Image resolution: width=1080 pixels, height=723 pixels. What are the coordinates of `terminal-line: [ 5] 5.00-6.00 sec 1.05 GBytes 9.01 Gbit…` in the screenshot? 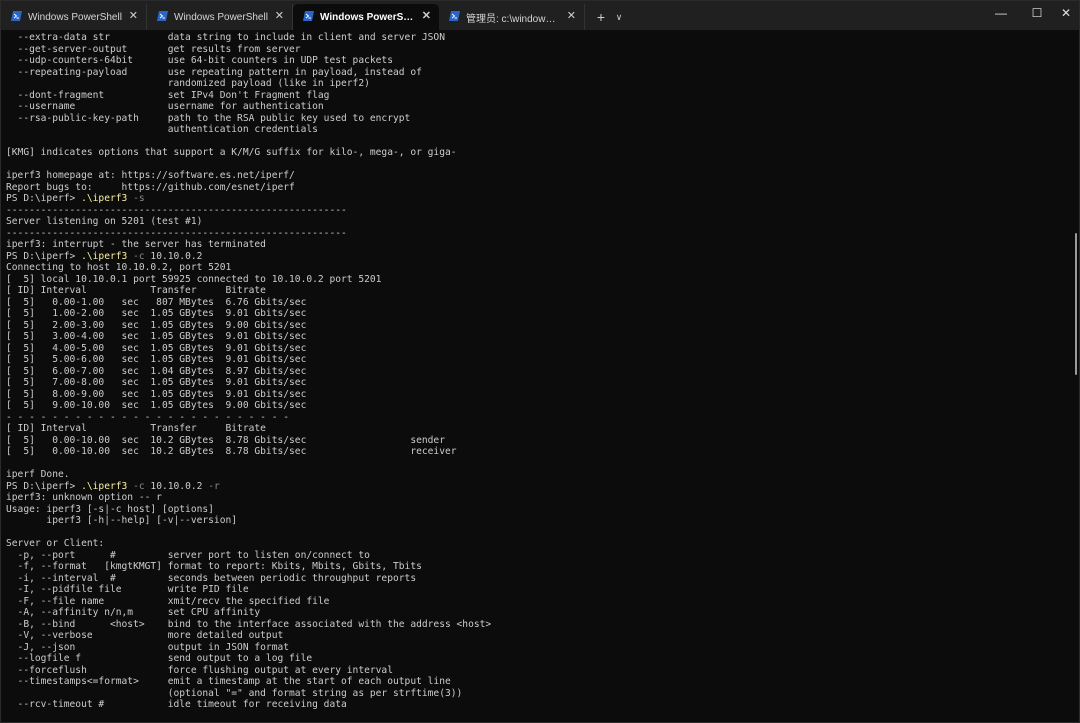 It's located at (156, 359).